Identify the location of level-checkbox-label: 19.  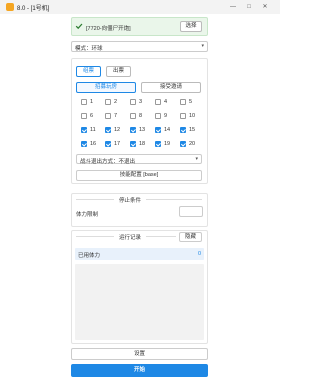
(167, 143).